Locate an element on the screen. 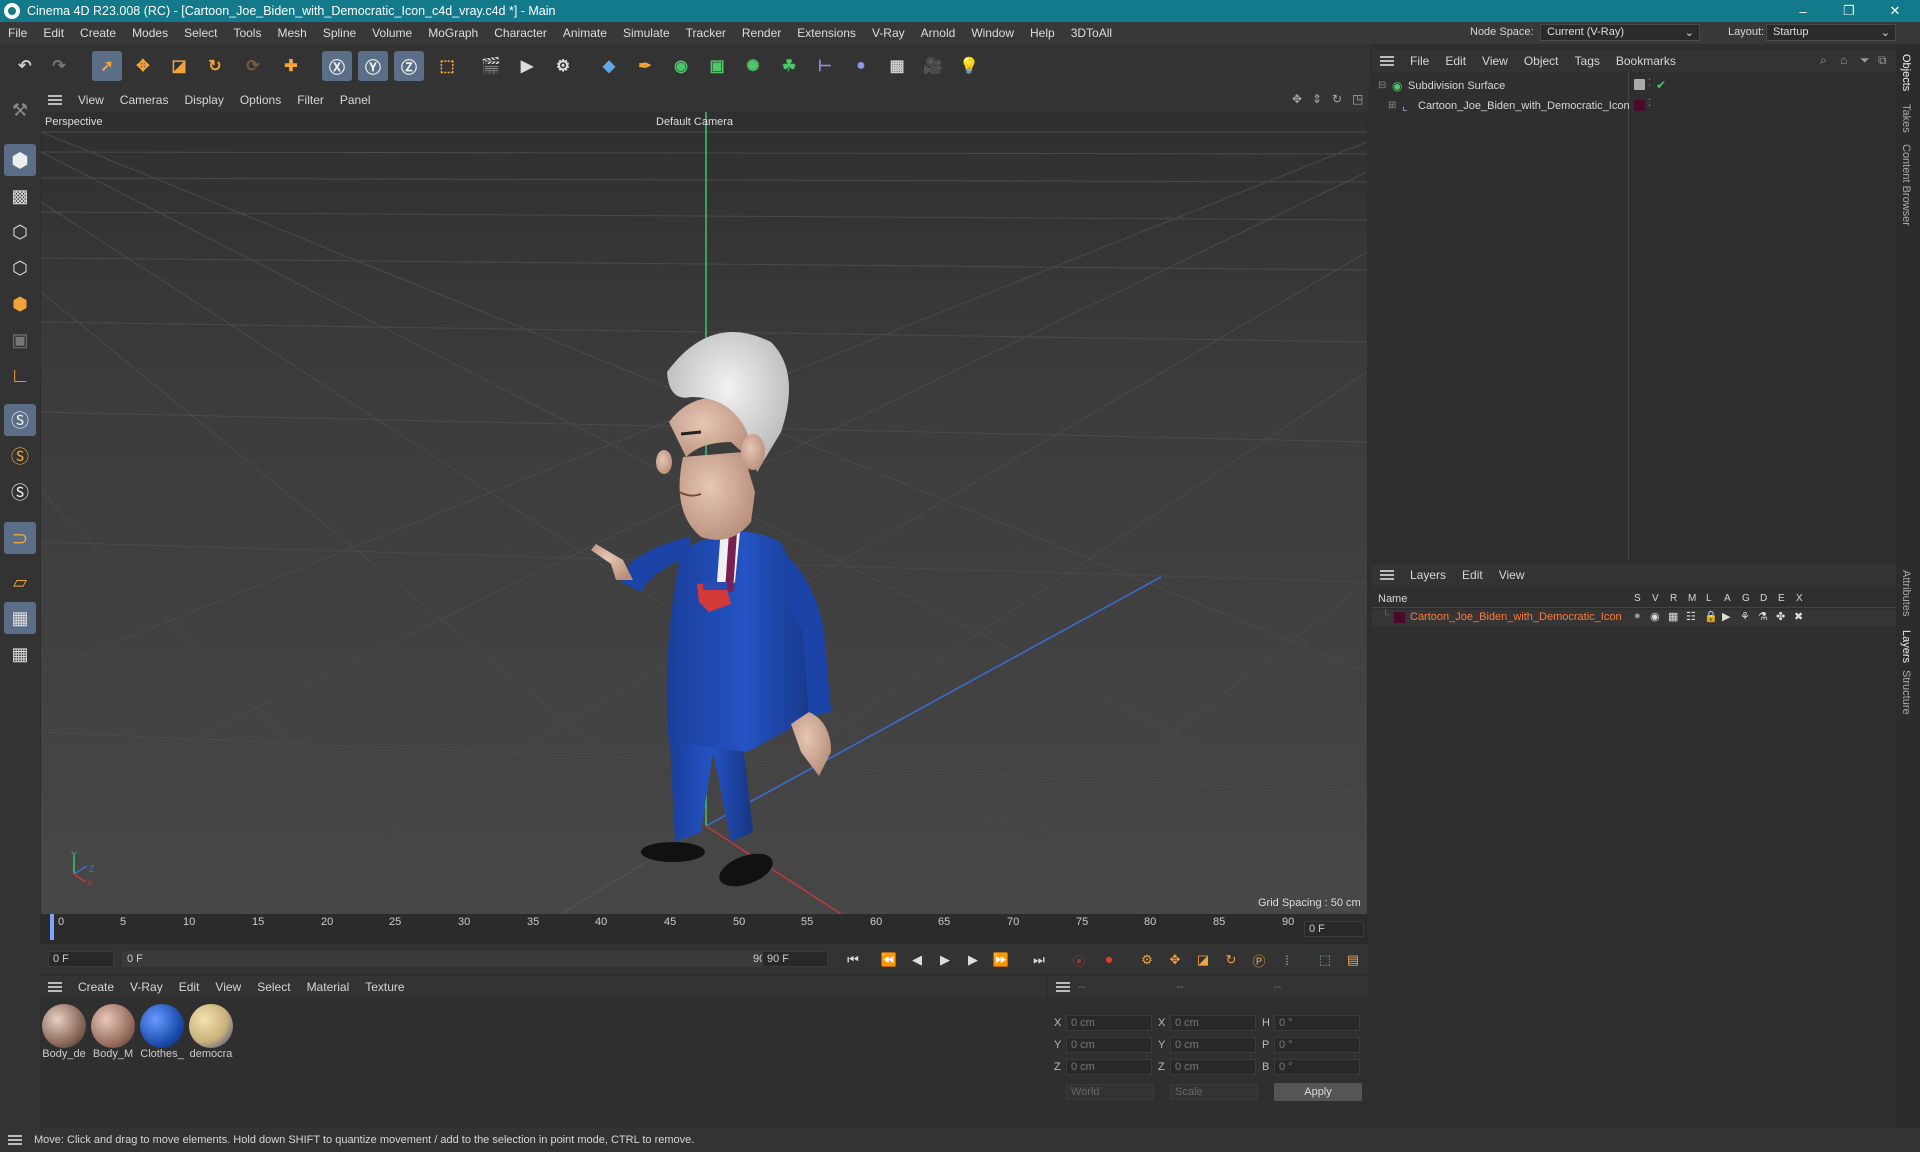  point-mode-icon: ⬡ is located at coordinates (20, 232).